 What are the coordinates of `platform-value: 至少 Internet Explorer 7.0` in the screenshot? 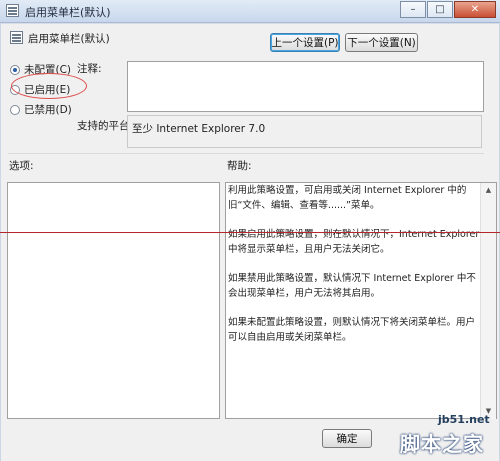 It's located at (304, 131).